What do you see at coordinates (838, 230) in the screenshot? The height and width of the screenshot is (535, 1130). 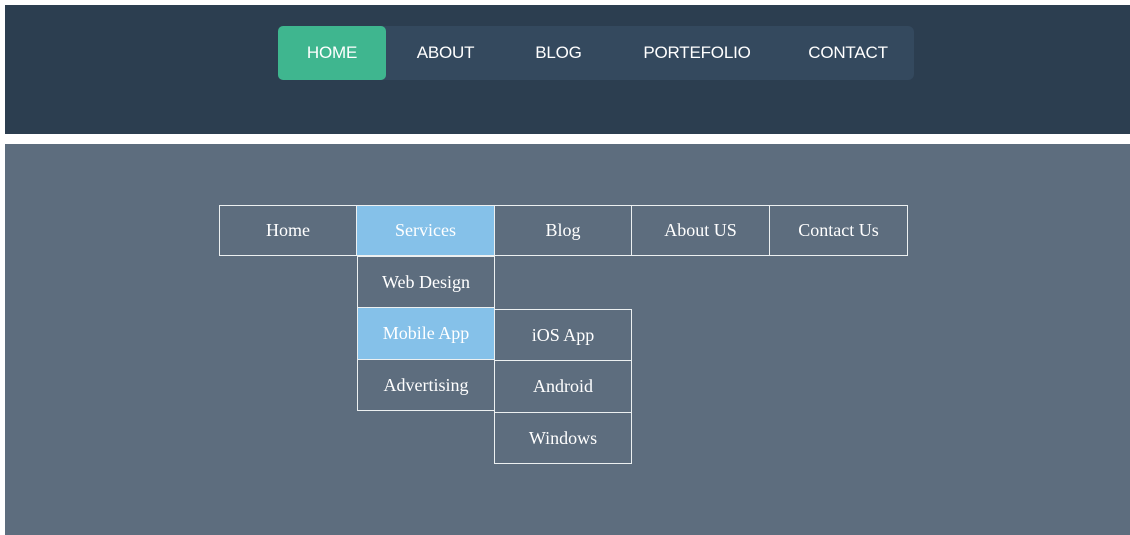 I see `menu-item-contact-us: Contact Us` at bounding box center [838, 230].